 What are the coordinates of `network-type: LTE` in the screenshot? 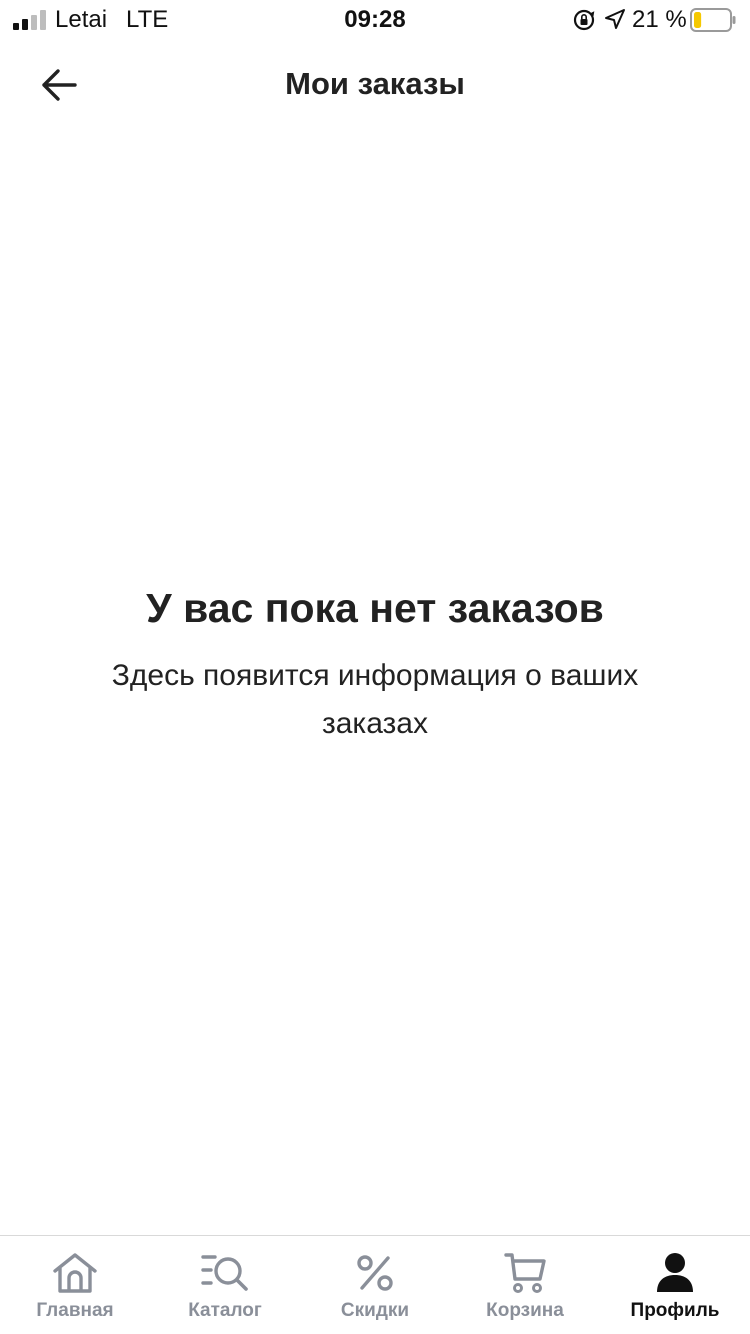 It's located at (147, 19).